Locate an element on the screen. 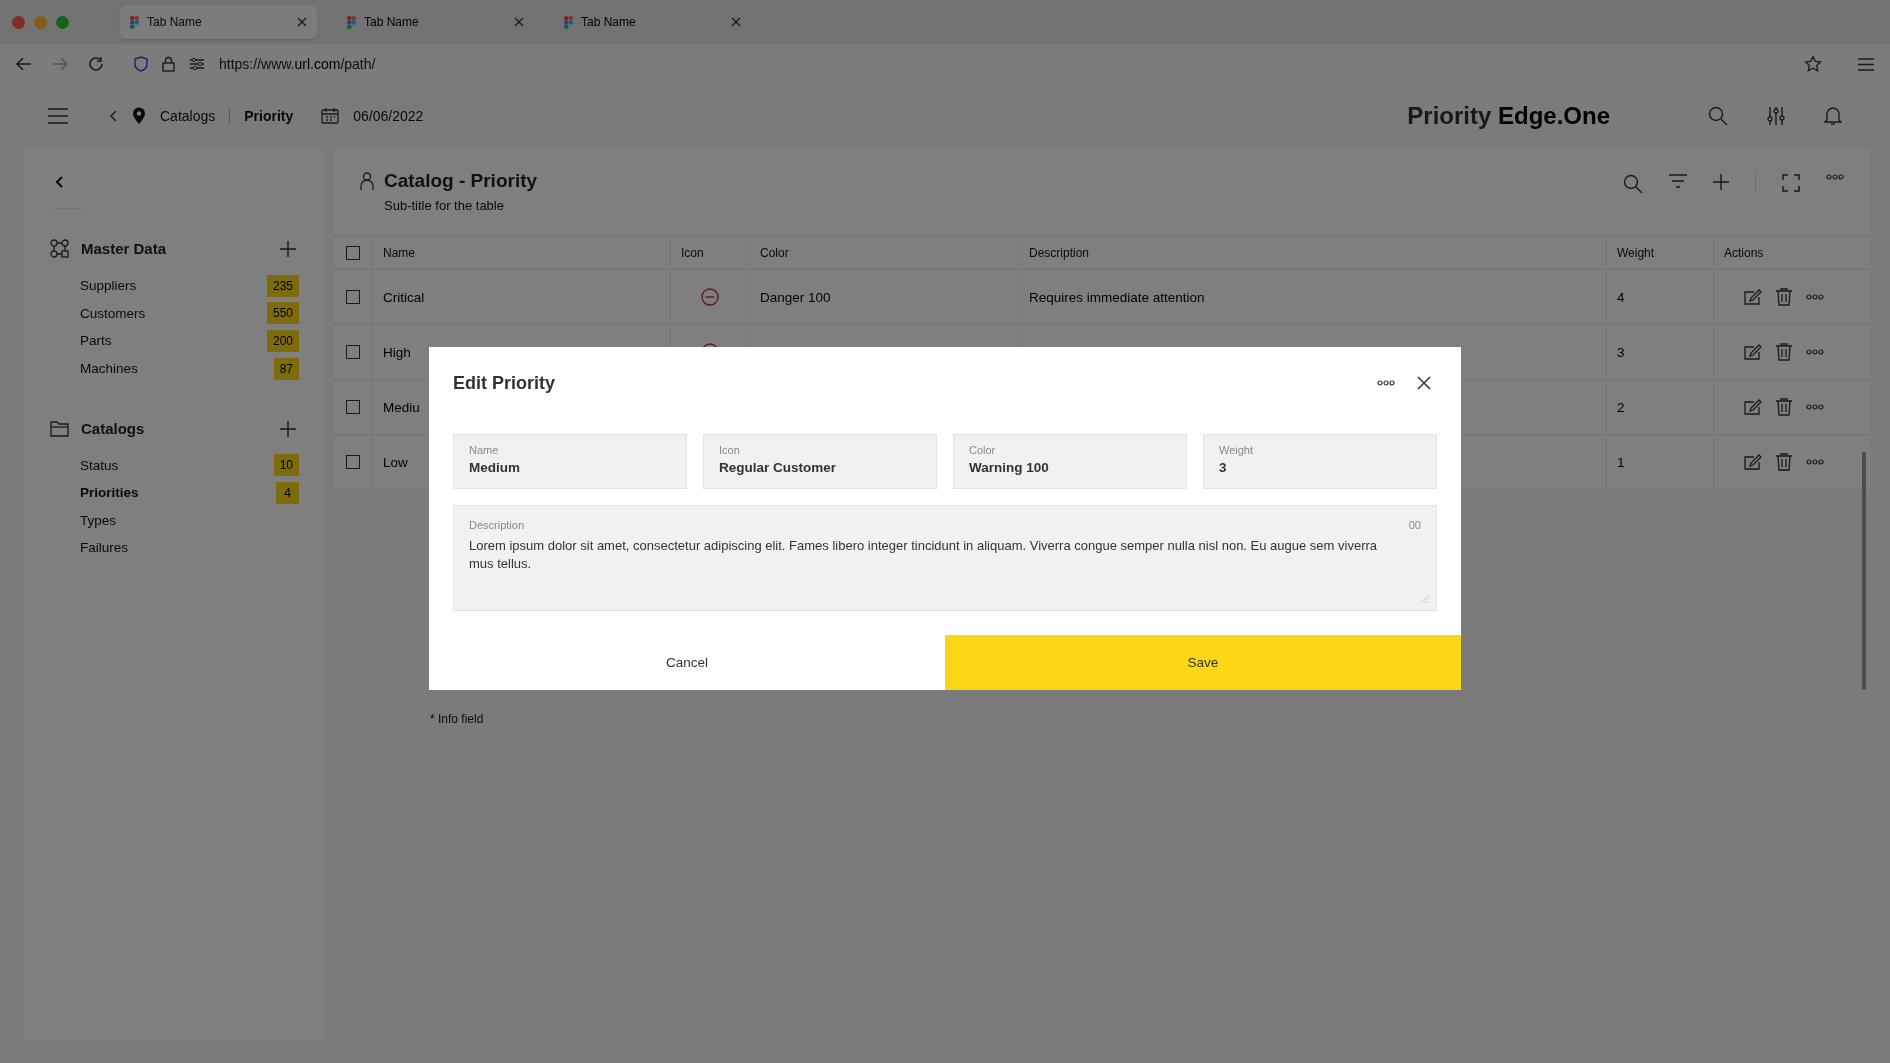 The image size is (1890, 1063). count-badge: 235 is located at coordinates (282, 285).